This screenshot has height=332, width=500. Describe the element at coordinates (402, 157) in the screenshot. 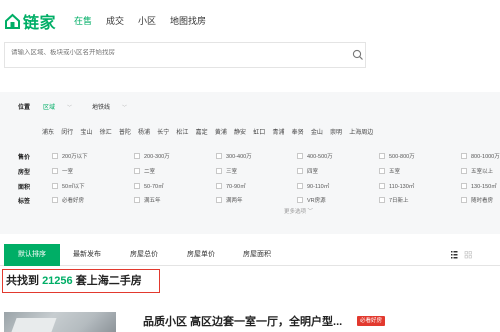

I see `filter-option-label: 500-800万` at that location.